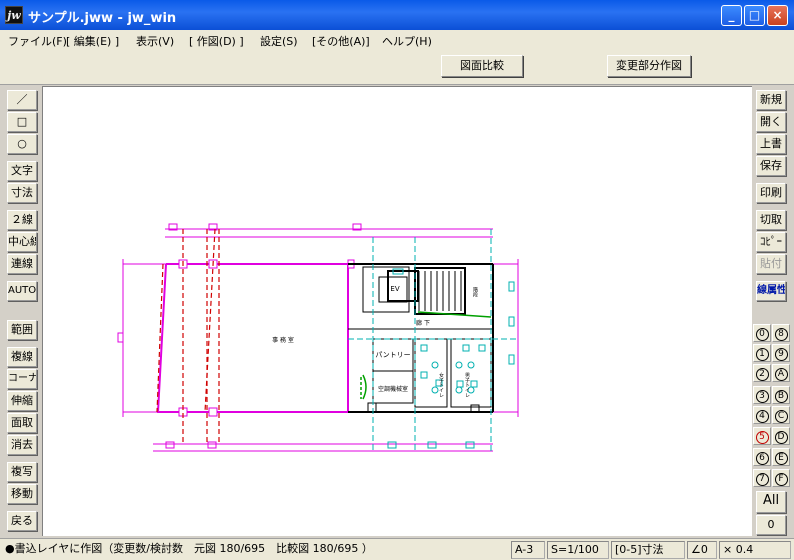 The image size is (794, 560). I want to click on layer-6-button: 6, so click(762, 457).